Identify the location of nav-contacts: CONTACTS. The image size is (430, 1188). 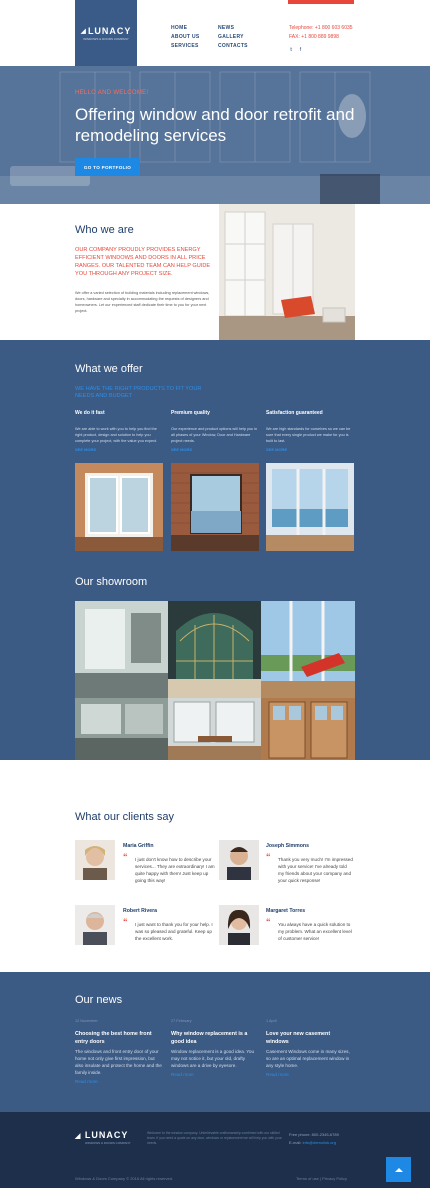
(233, 46).